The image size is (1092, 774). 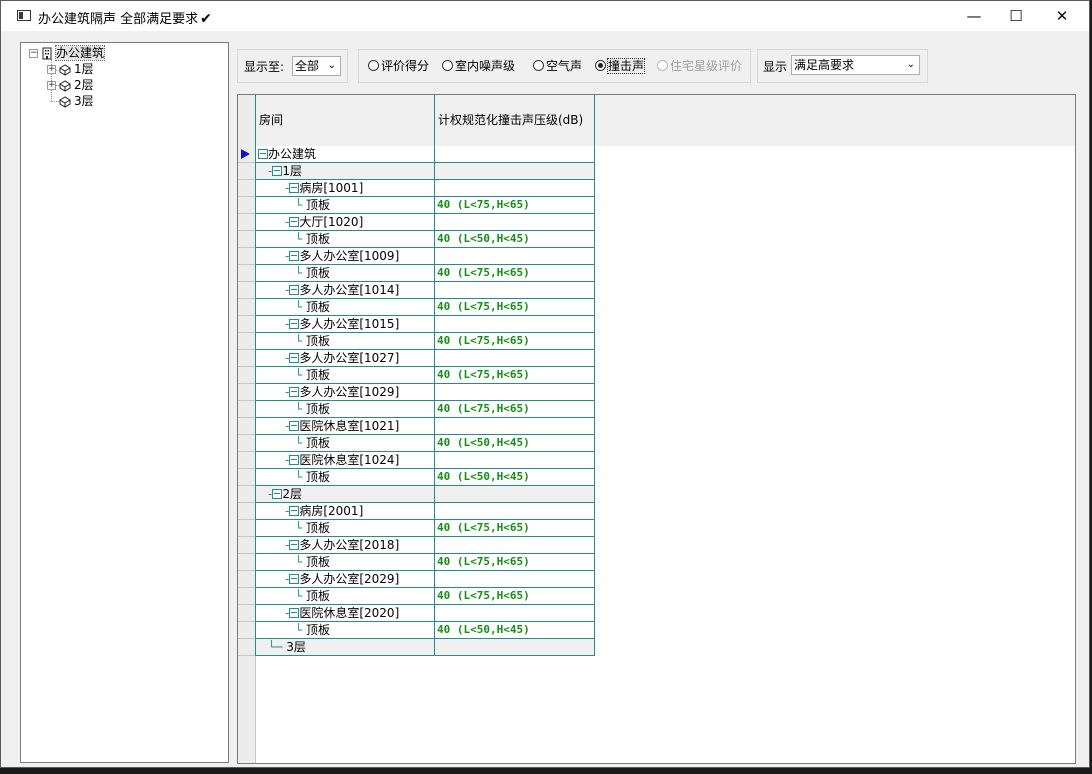 What do you see at coordinates (345, 188) in the screenshot?
I see `room-cell: - 病房[1001]` at bounding box center [345, 188].